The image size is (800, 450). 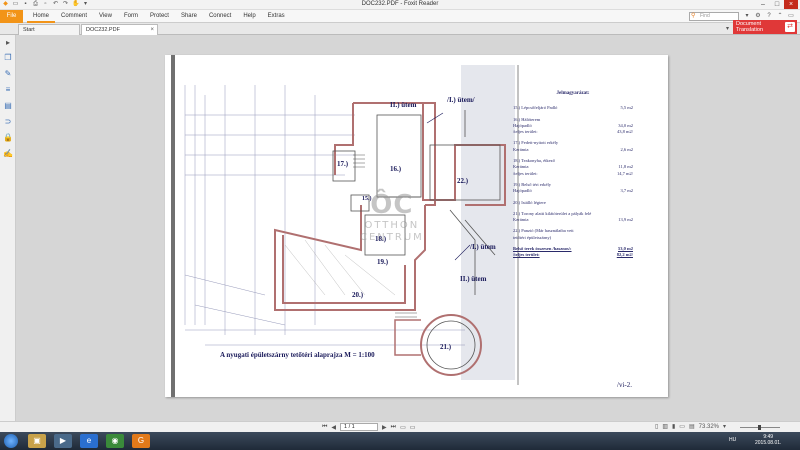 I want to click on page-menu-icon: ▭, so click(x=403, y=427).